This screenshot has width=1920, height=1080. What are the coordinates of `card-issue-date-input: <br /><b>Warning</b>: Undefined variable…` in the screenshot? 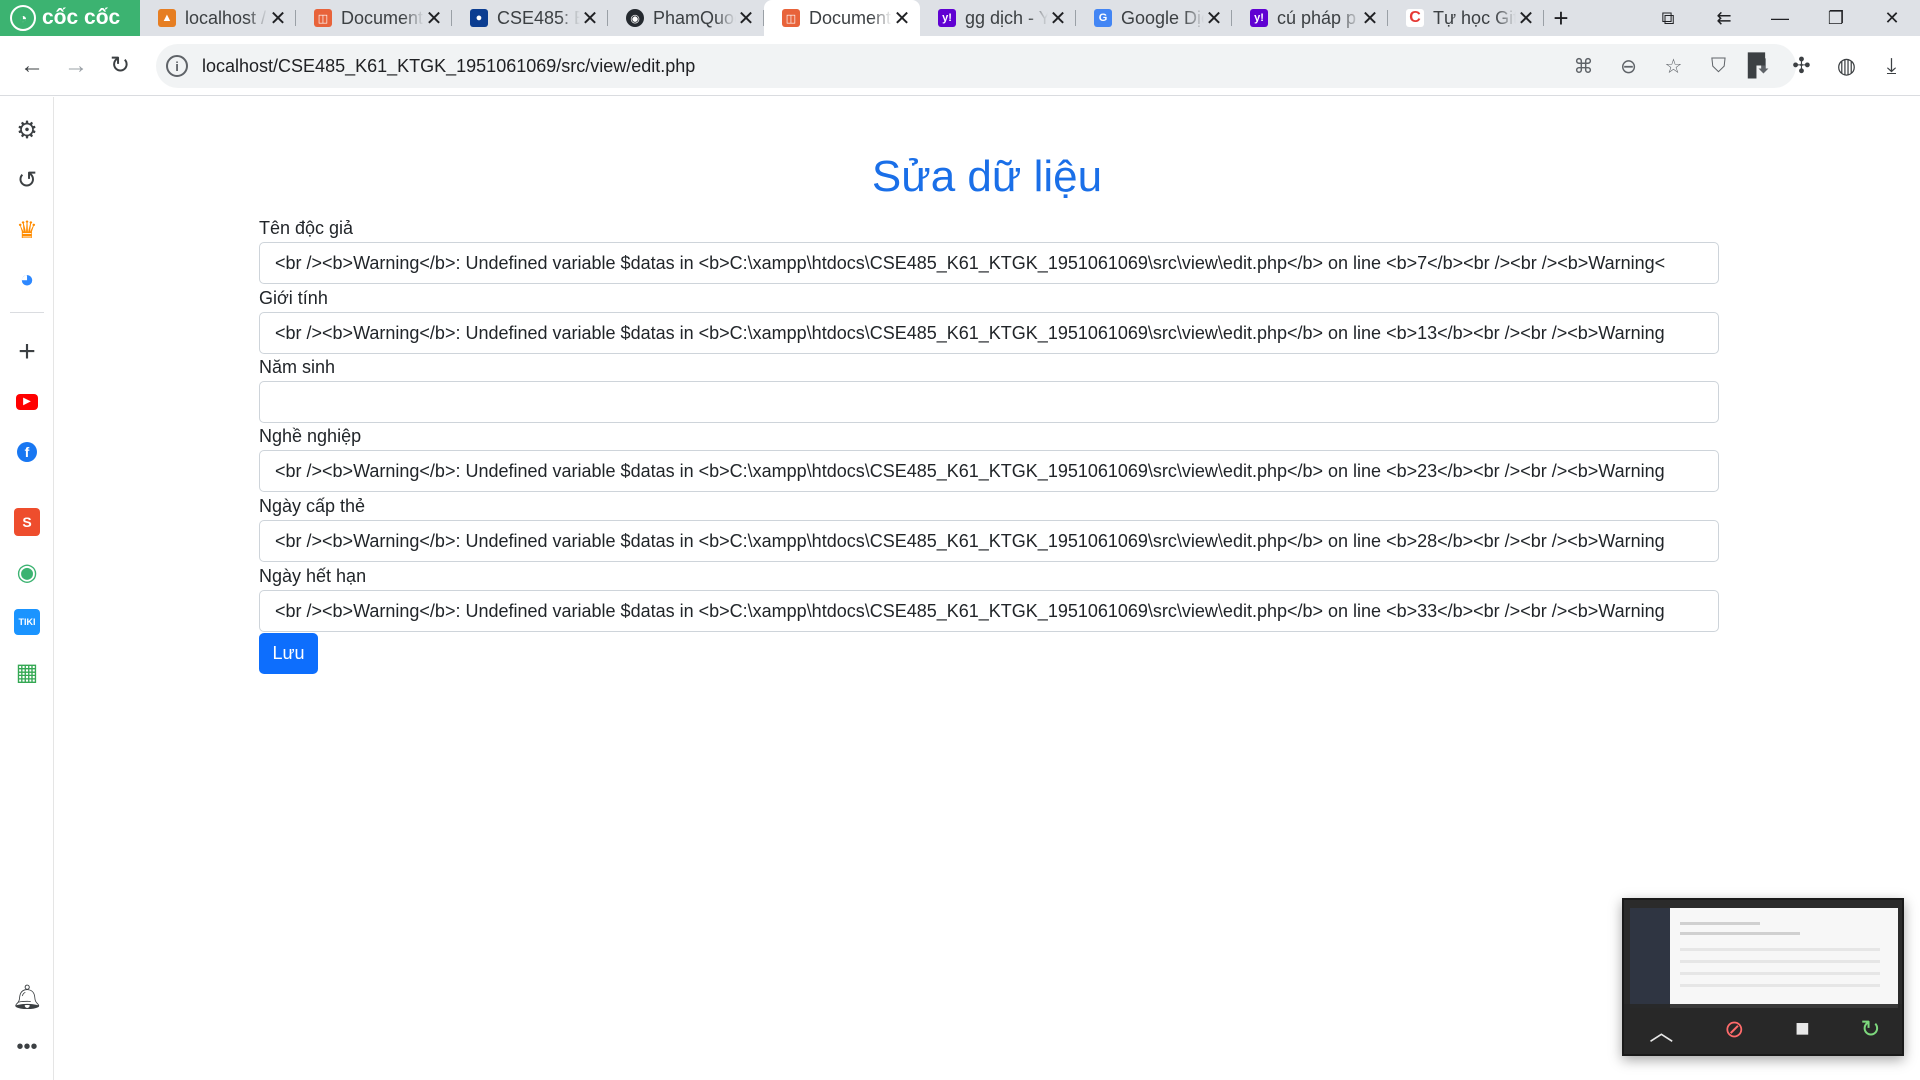 It's located at (989, 541).